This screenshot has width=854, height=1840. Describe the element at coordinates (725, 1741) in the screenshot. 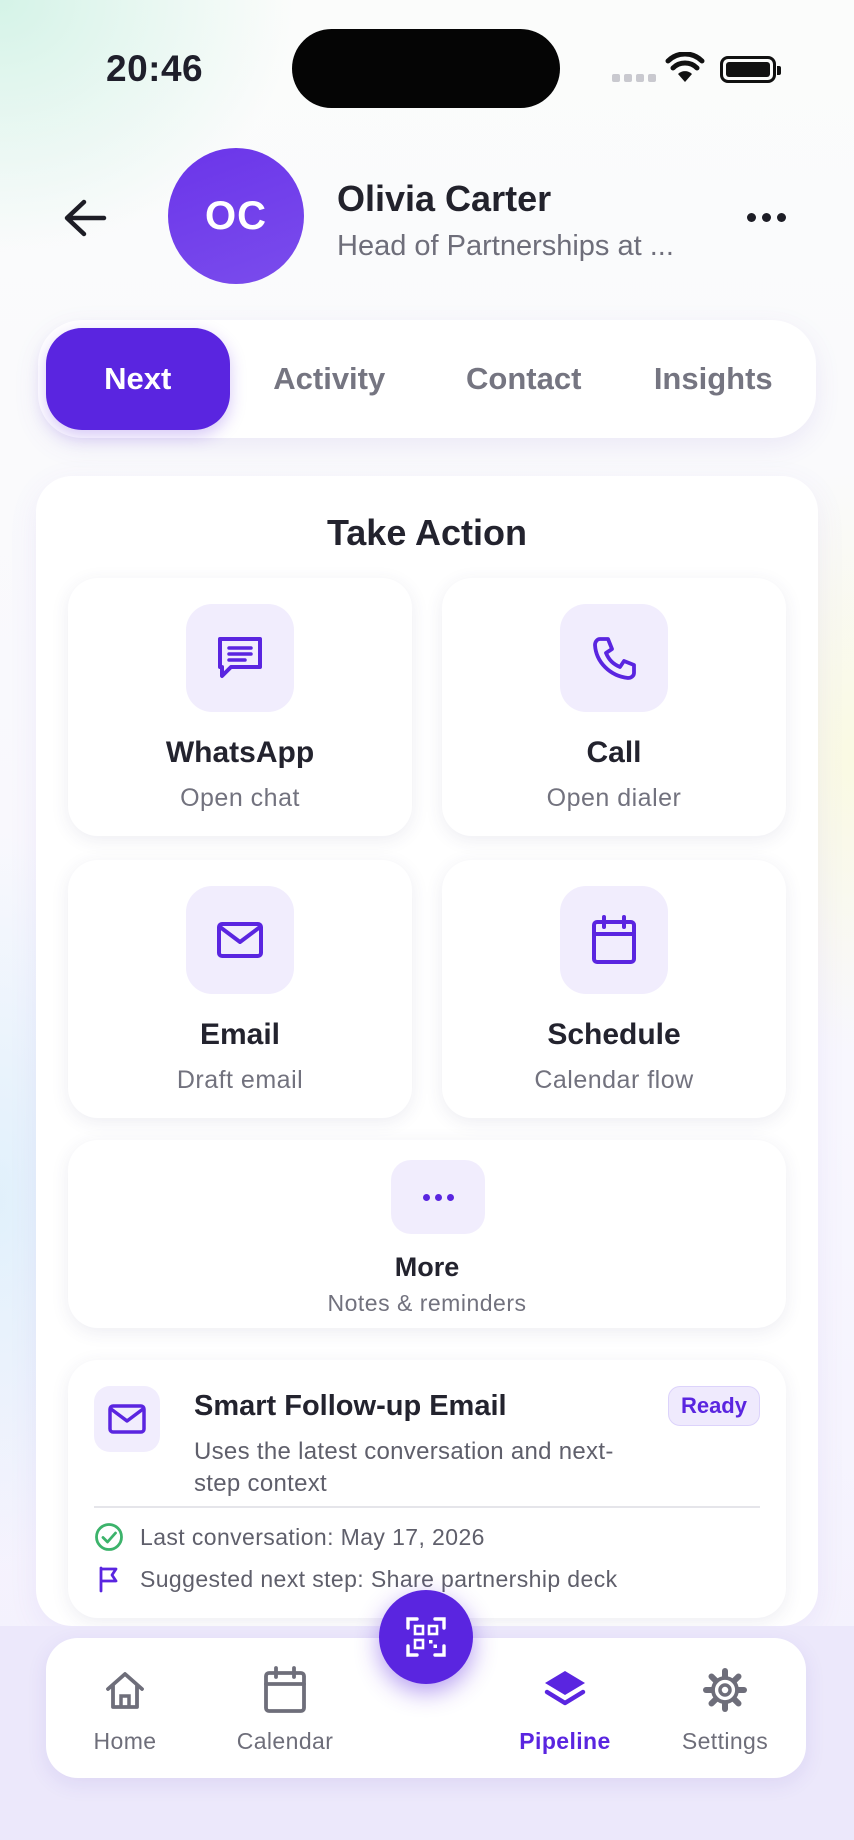

I see `nav-label: Settings` at that location.